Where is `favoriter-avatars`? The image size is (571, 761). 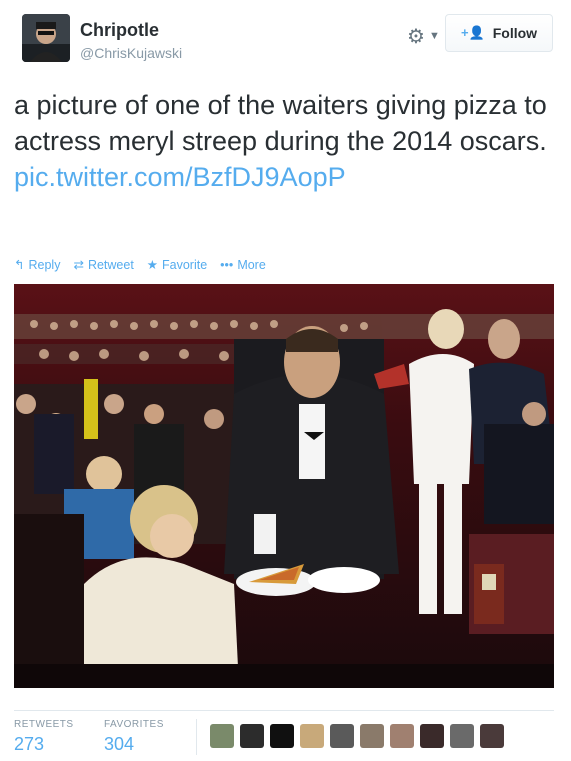
favoriter-avatars is located at coordinates (357, 736).